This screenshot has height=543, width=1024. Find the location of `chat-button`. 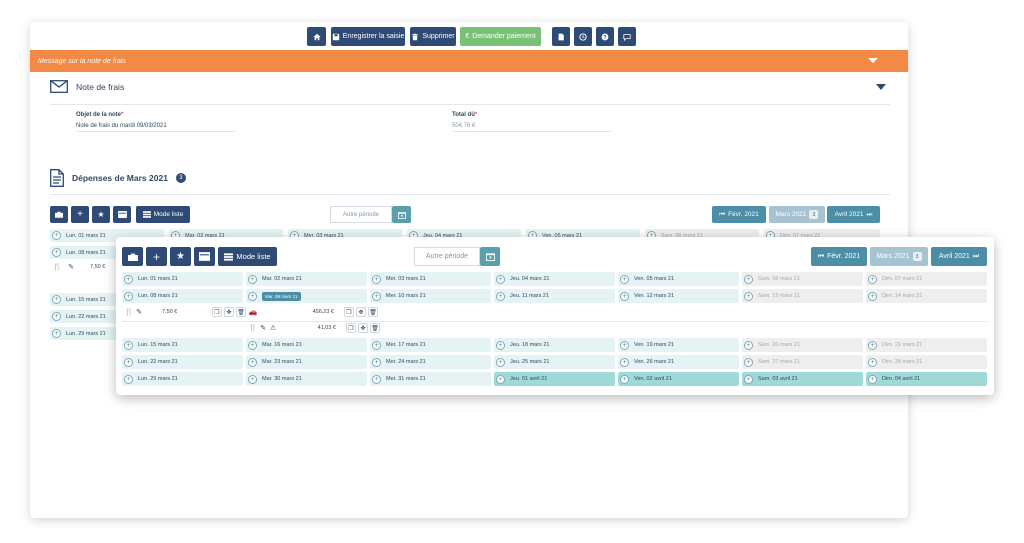

chat-button is located at coordinates (627, 36).